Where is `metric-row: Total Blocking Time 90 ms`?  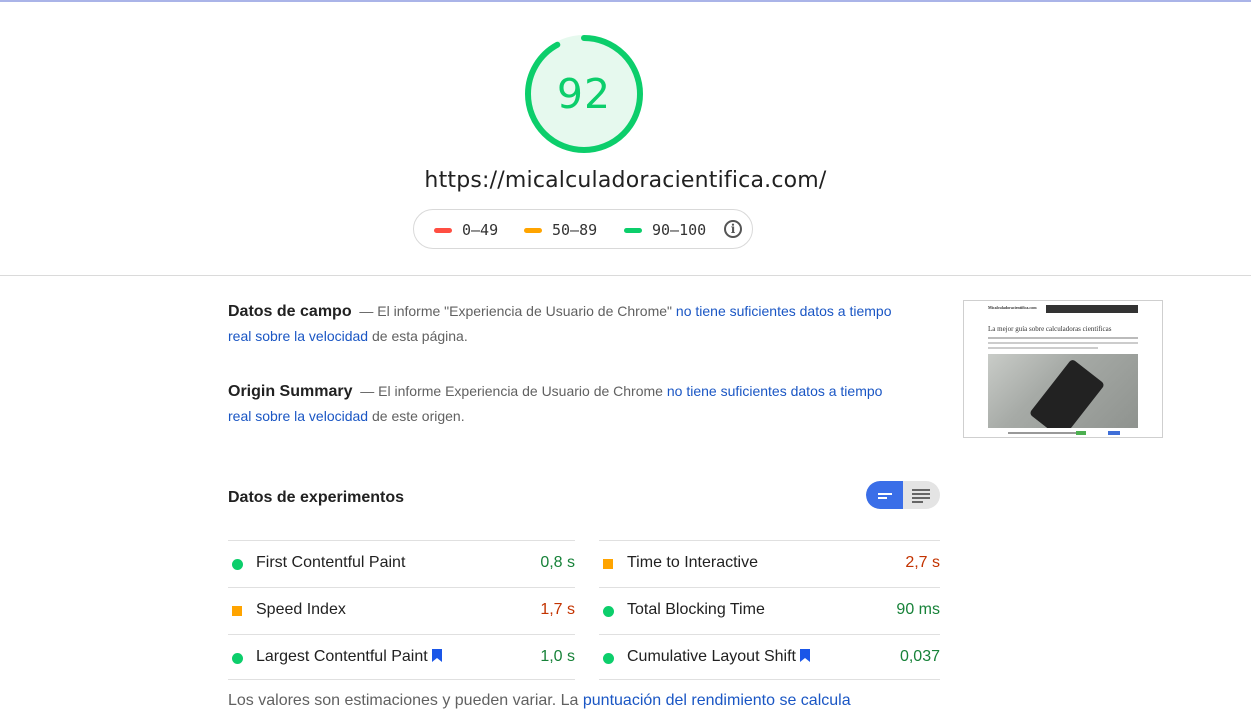
metric-row: Total Blocking Time 90 ms is located at coordinates (769, 610).